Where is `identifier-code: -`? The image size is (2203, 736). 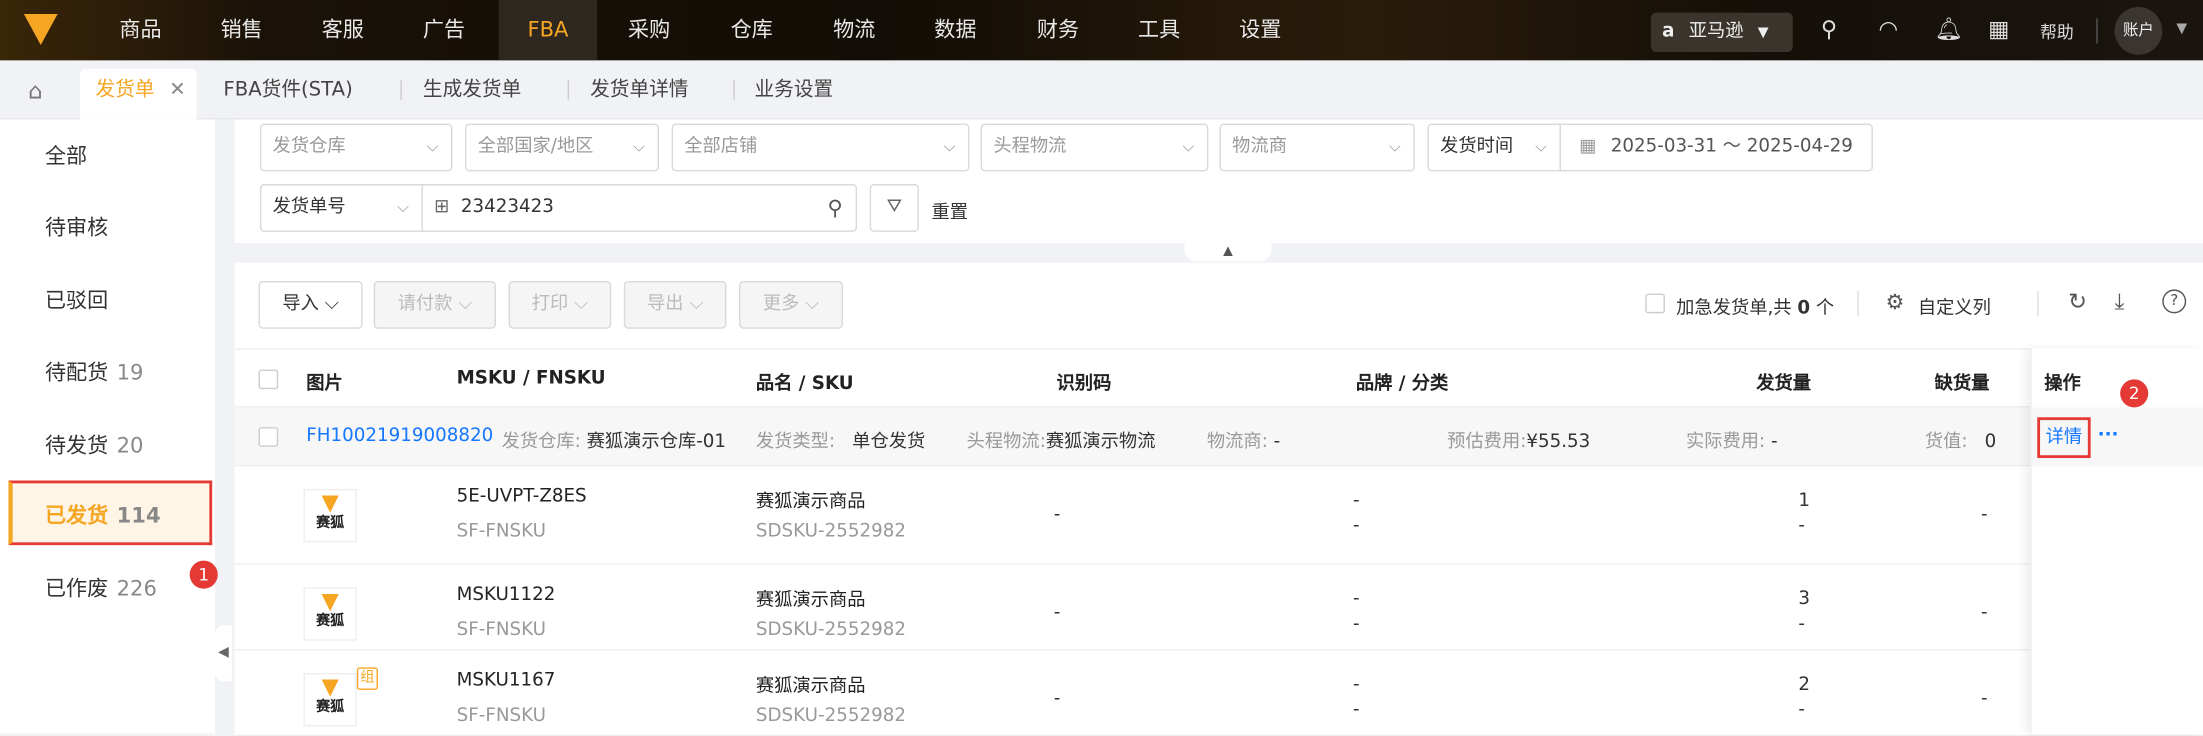
identifier-code: - is located at coordinates (1057, 699).